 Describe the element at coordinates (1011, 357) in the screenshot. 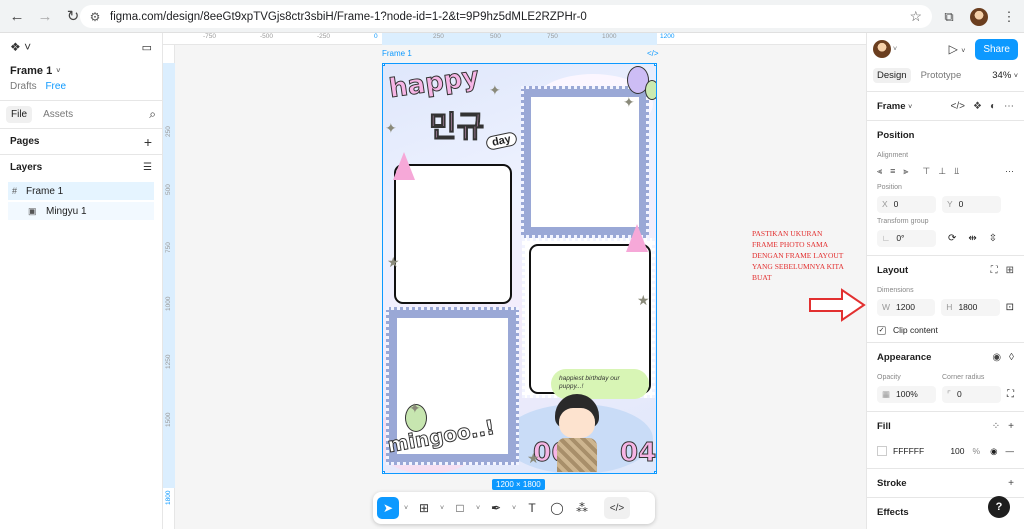

I see `drop-icon: ◊` at that location.